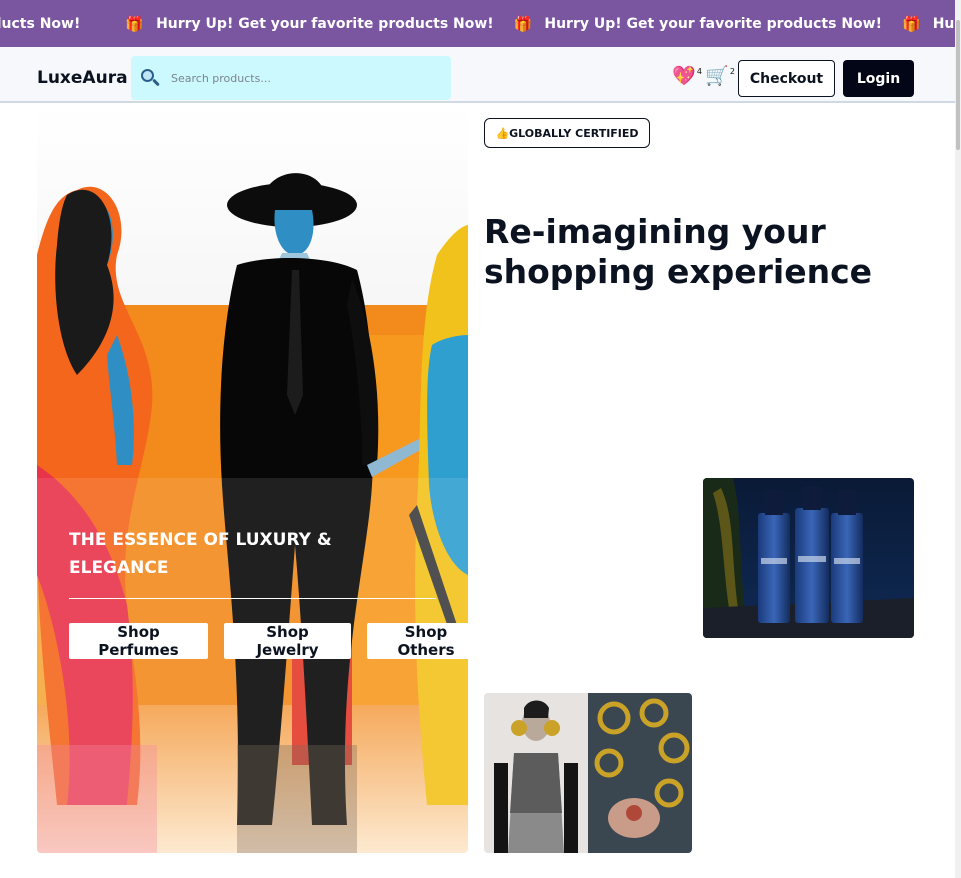 This screenshot has width=961, height=878. I want to click on search-icon, so click(150, 78).